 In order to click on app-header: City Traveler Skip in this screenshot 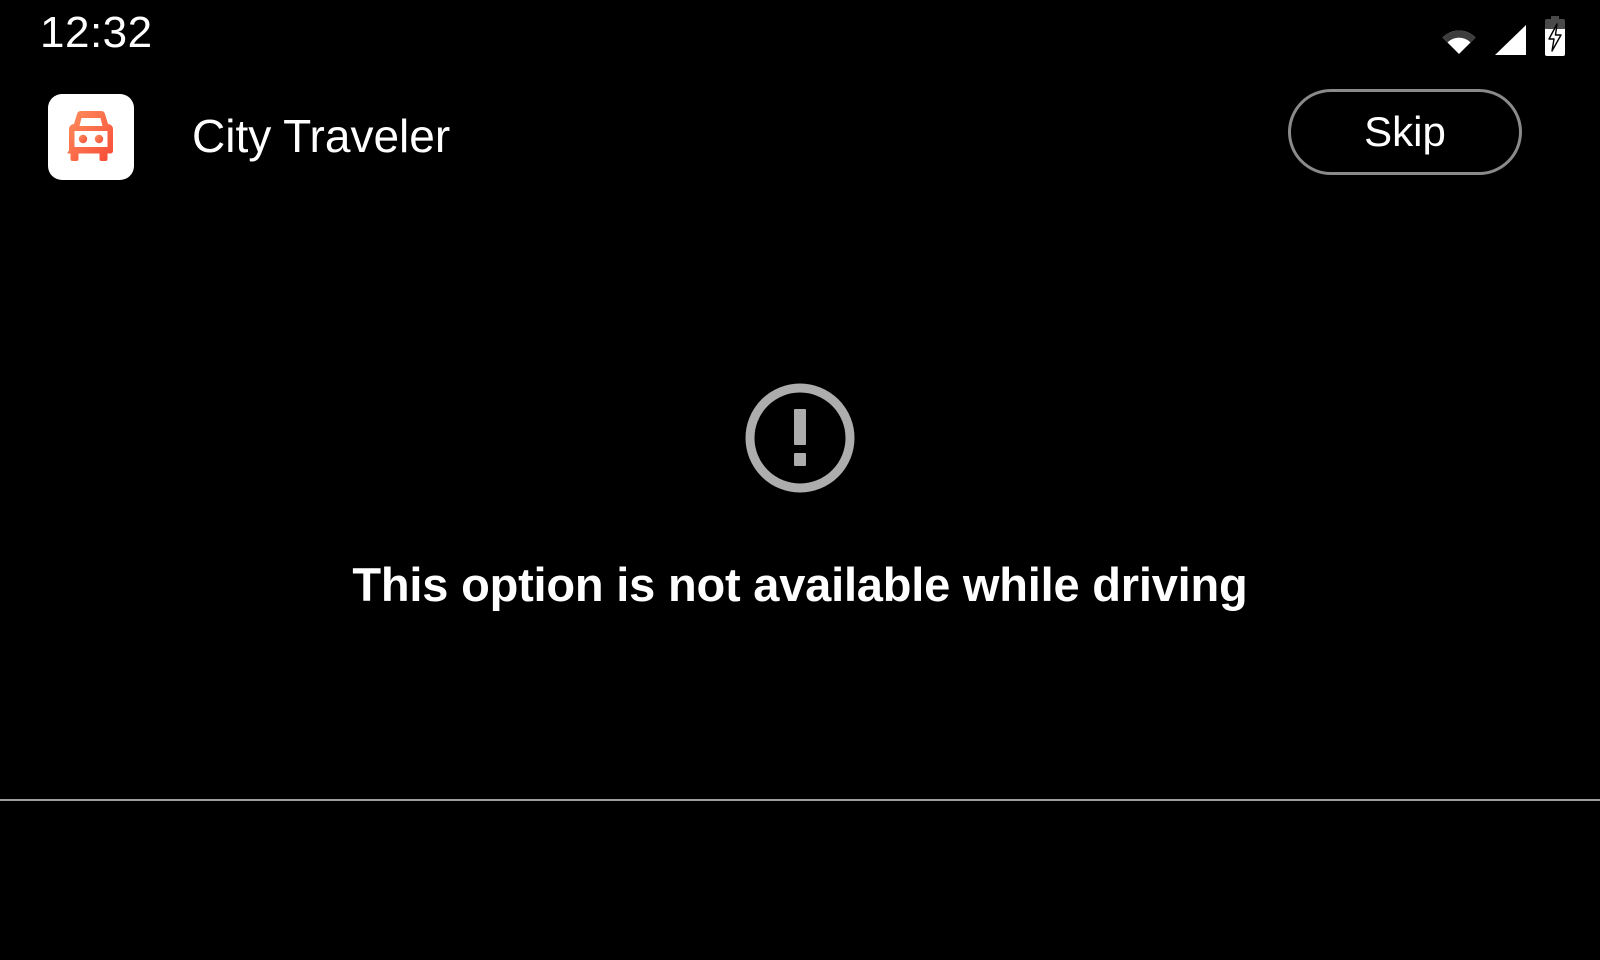, I will do `click(800, 131)`.